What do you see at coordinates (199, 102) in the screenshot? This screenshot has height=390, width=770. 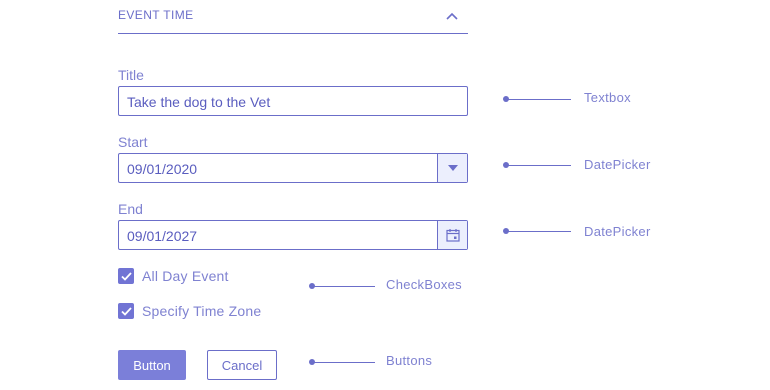 I see `title-input-value: Take the dog to the Vet` at bounding box center [199, 102].